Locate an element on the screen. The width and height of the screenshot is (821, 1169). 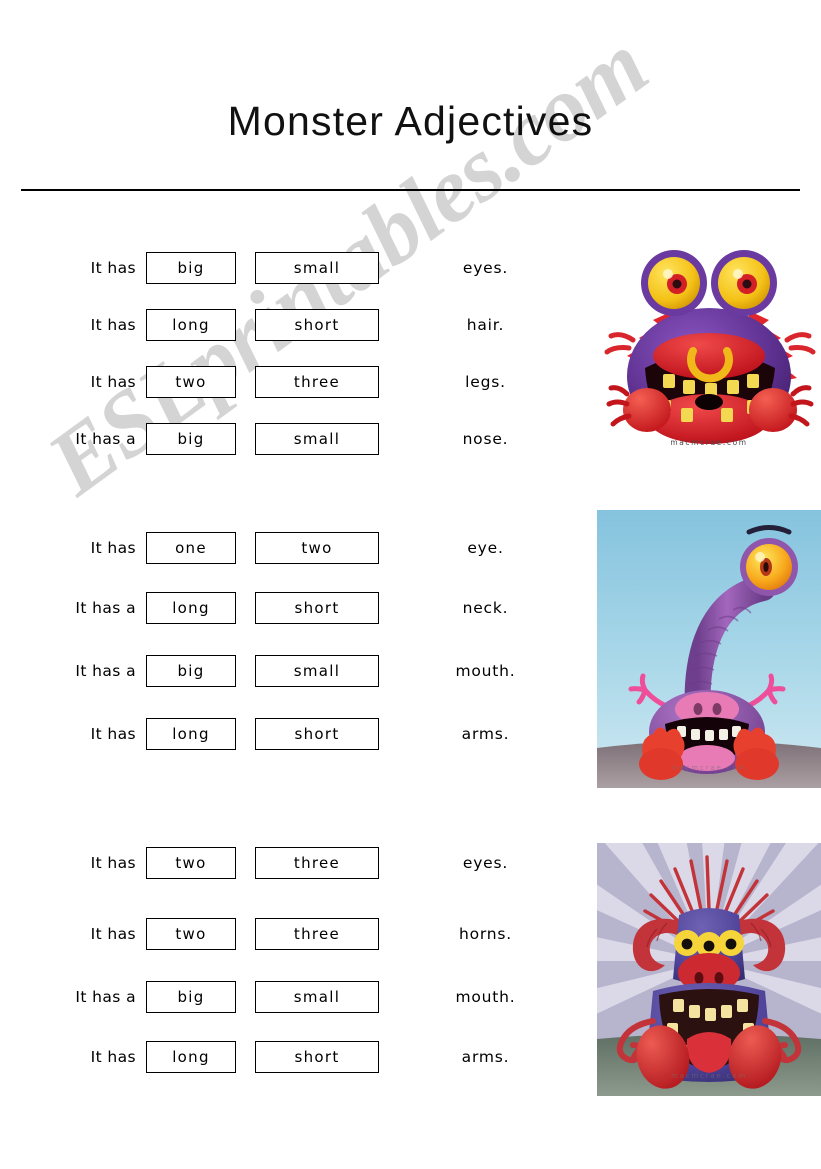
monster-one-image: macmcrae.com is located at coordinates (709, 339).